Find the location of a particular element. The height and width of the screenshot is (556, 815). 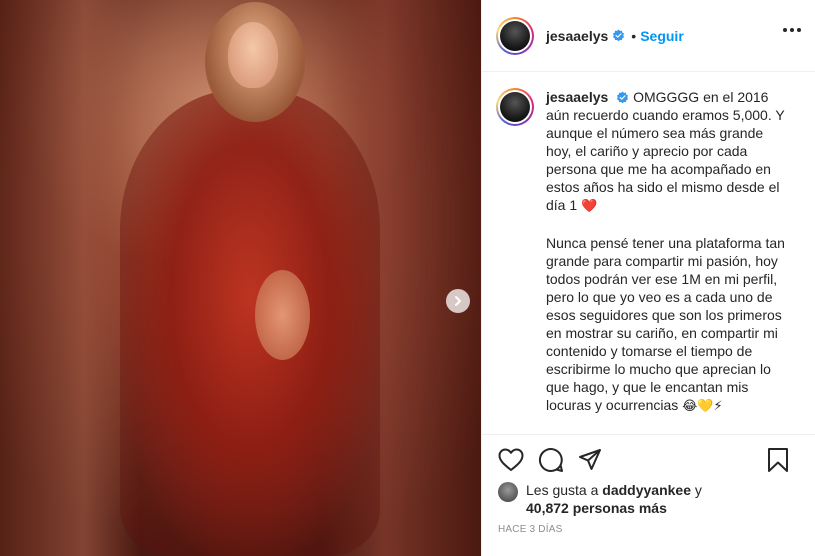

likes-prefix: Les gusta a is located at coordinates (562, 490).